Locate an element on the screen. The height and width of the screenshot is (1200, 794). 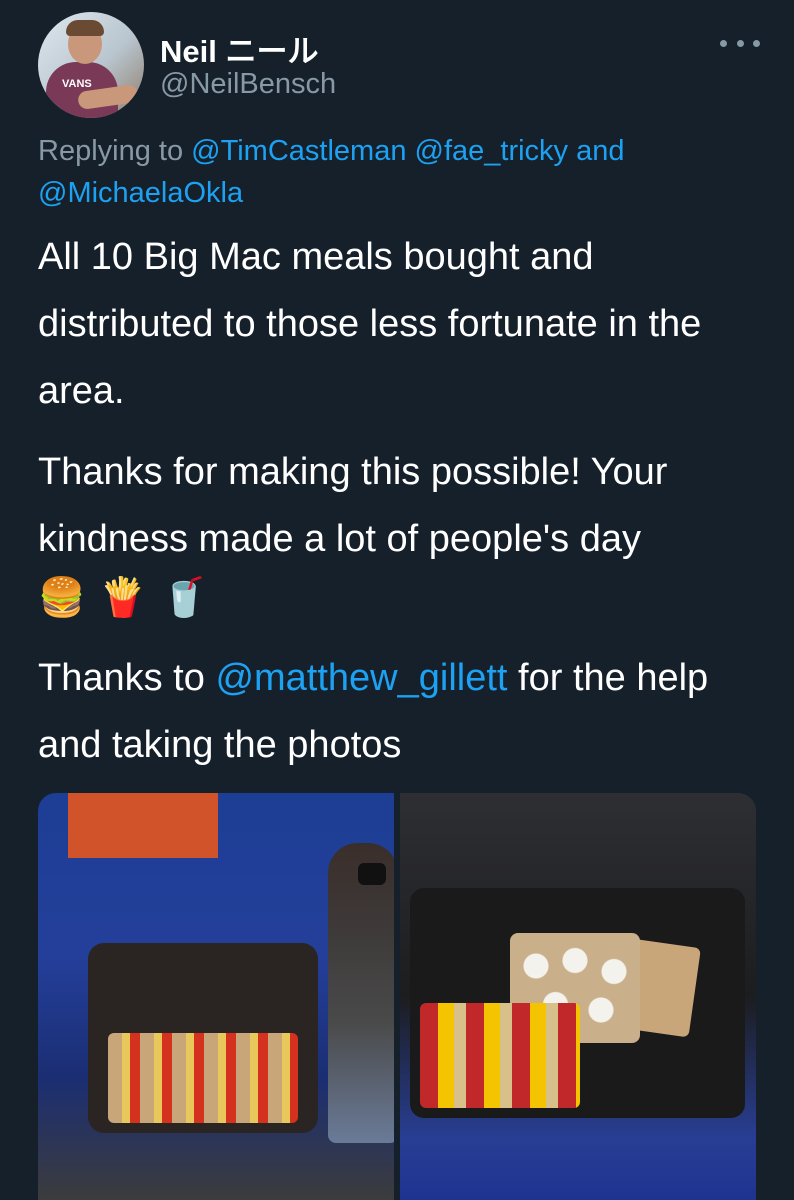
avatar: VANS is located at coordinates (91, 65).